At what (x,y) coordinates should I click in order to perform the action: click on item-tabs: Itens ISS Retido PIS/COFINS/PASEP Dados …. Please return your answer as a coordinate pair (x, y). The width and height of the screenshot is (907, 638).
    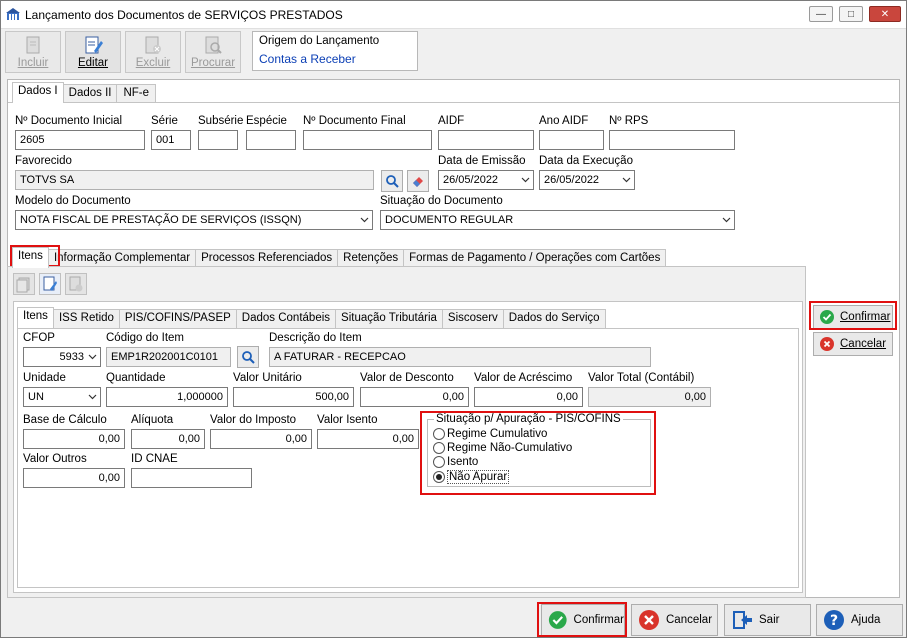
    Looking at the image, I should click on (311, 317).